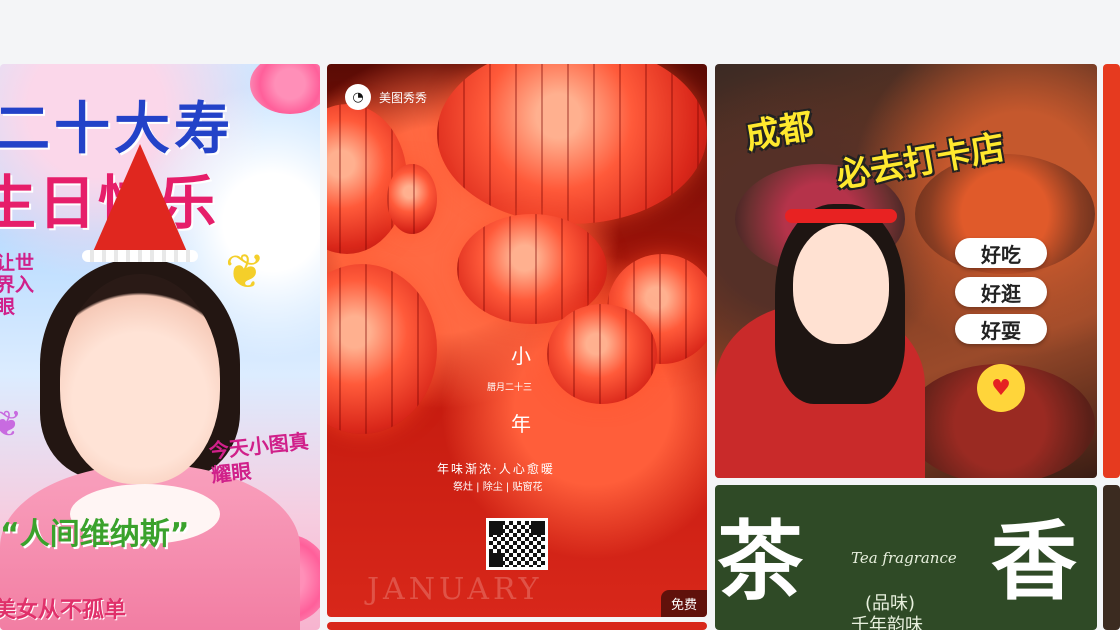 The width and height of the screenshot is (1120, 630). Describe the element at coordinates (496, 469) in the screenshot. I see `lantern-slogan: 年味渐浓·人心愈暖` at that location.